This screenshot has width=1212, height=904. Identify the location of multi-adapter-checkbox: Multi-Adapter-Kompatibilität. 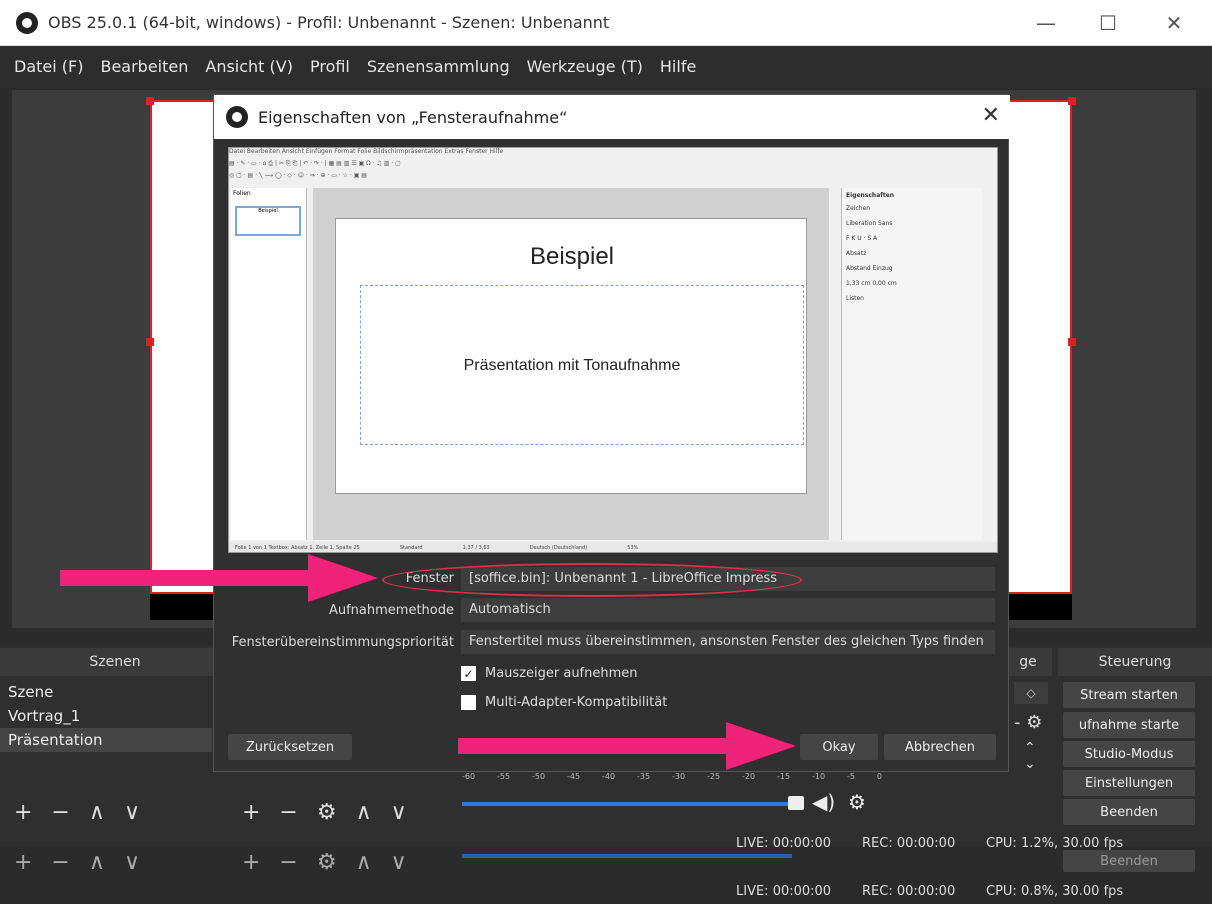
(564, 702).